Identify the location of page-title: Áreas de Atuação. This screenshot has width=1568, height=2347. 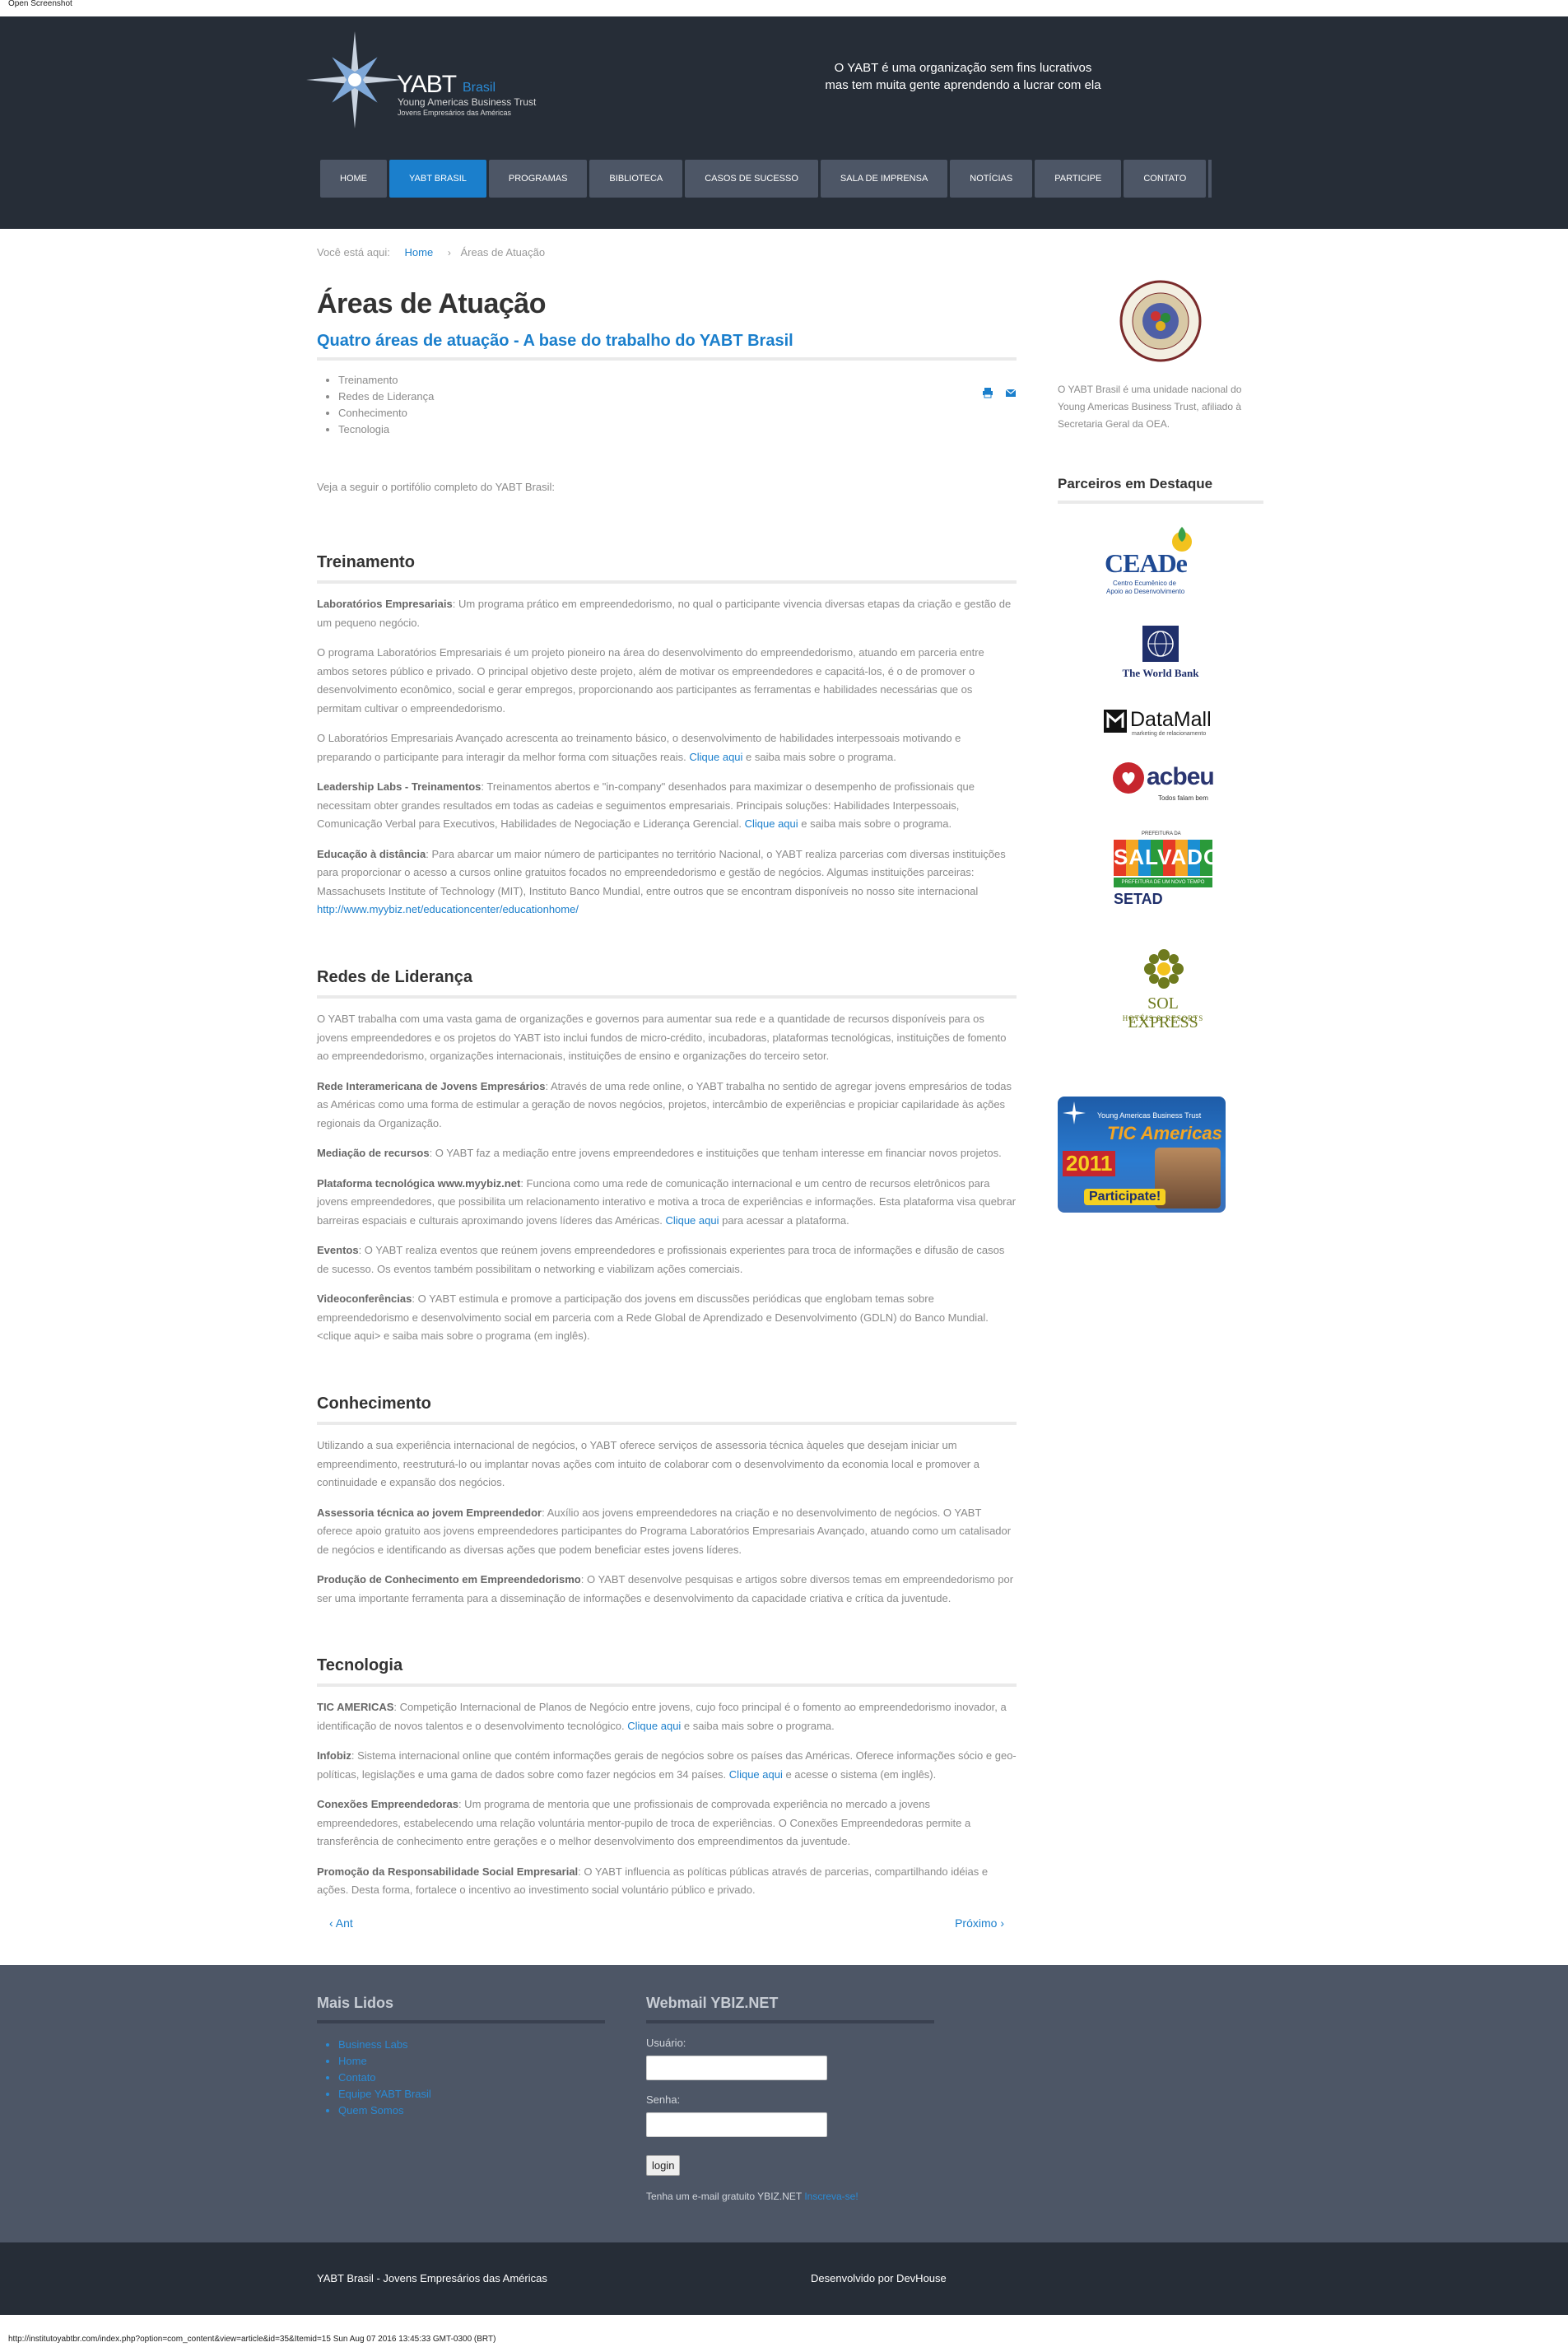
(431, 303).